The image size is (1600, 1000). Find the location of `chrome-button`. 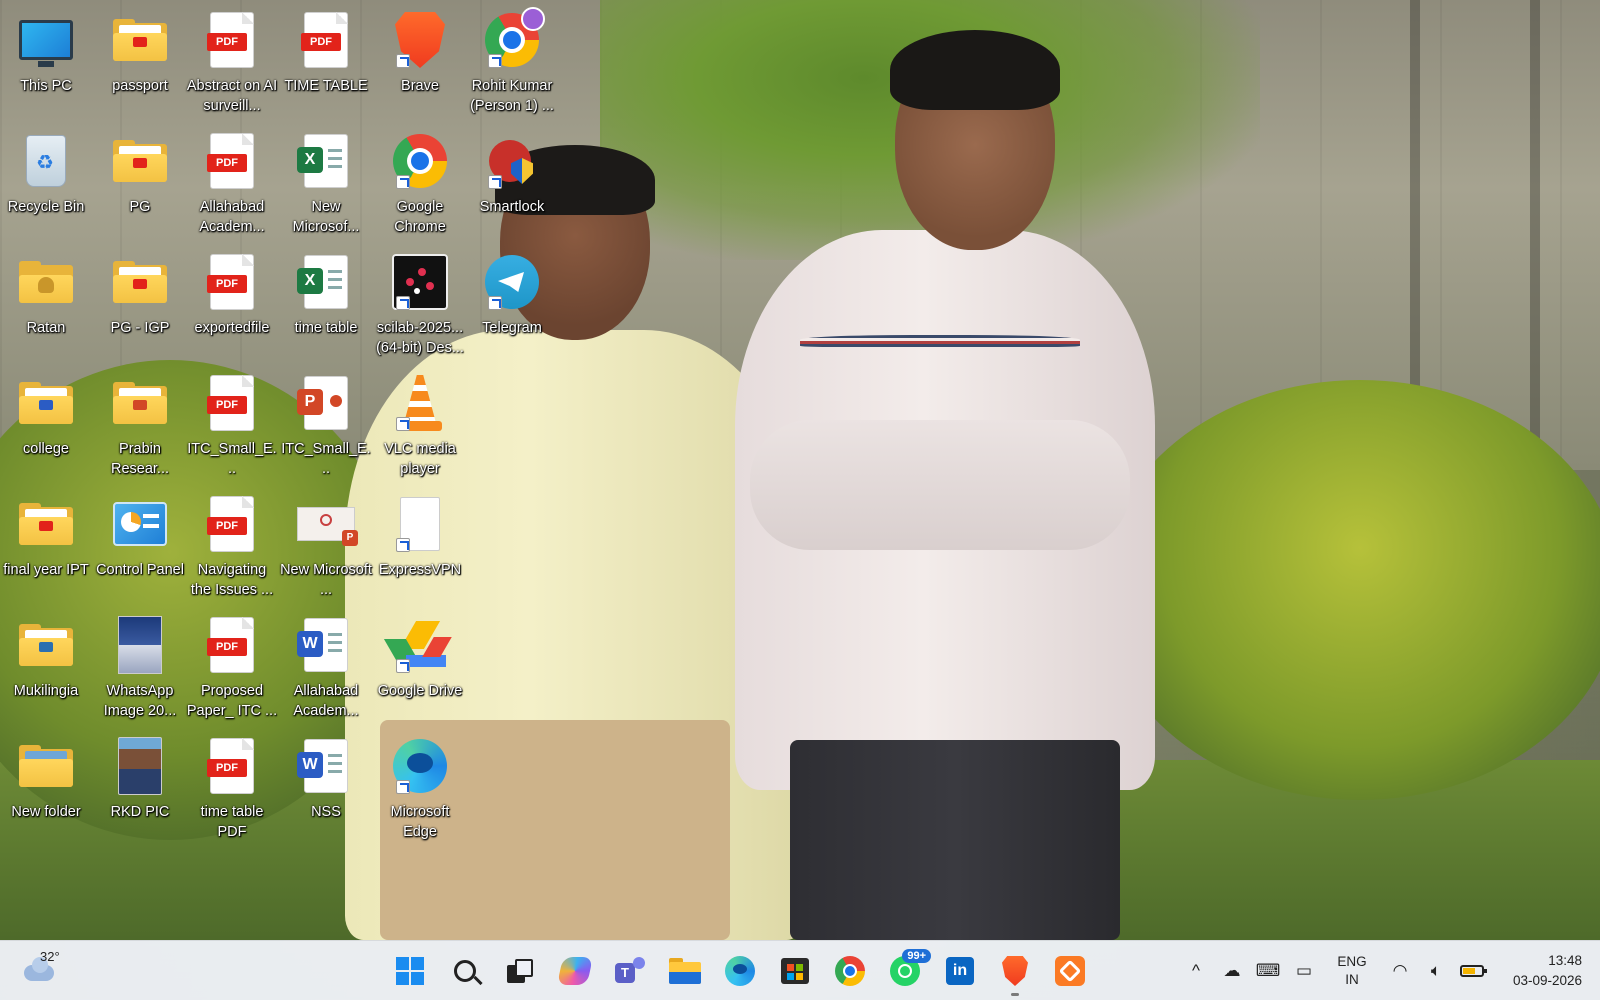

chrome-button is located at coordinates (850, 971).